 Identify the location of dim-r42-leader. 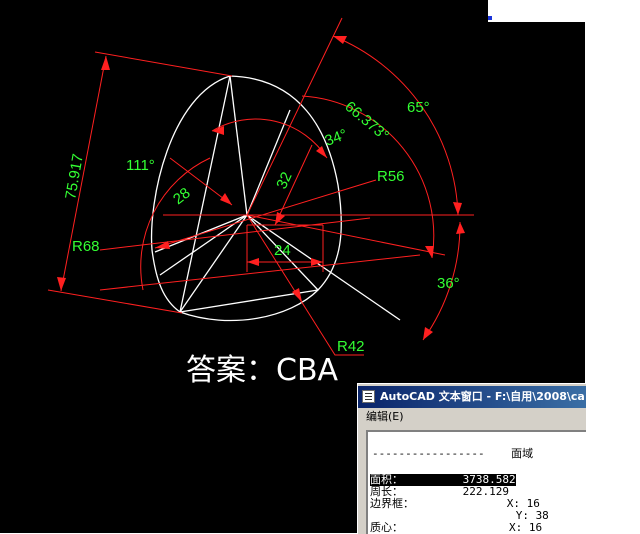
(305, 285).